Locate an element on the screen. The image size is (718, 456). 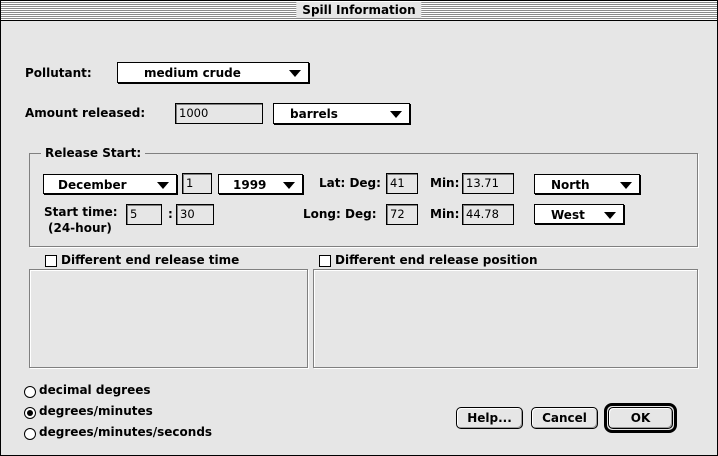
end-release-time-checkbox is located at coordinates (51, 261).